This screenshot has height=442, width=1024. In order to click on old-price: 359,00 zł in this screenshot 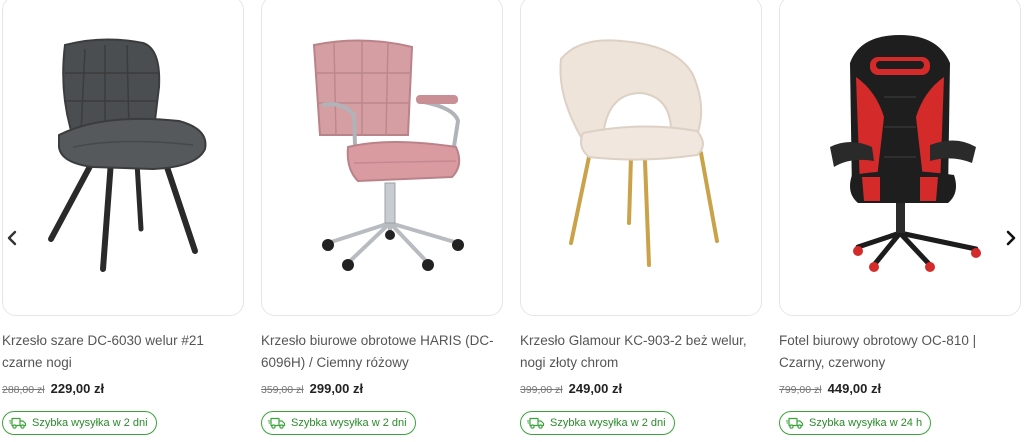, I will do `click(282, 390)`.